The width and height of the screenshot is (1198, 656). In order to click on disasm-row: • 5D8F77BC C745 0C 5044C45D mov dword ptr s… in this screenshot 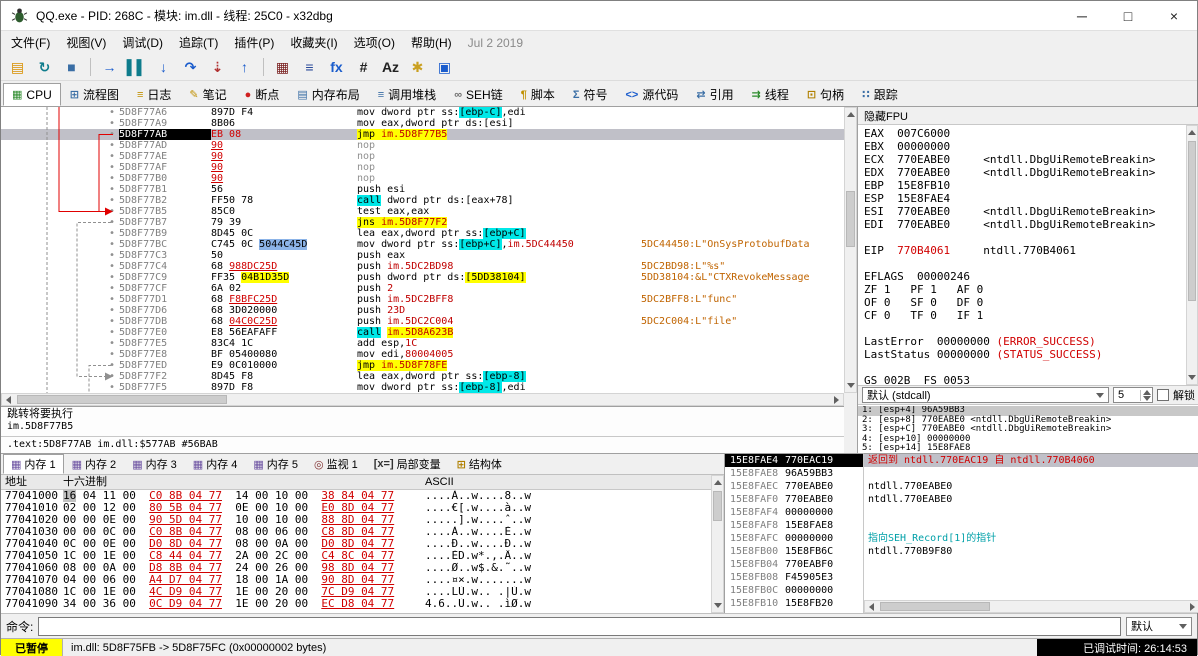, I will do `click(422, 244)`.